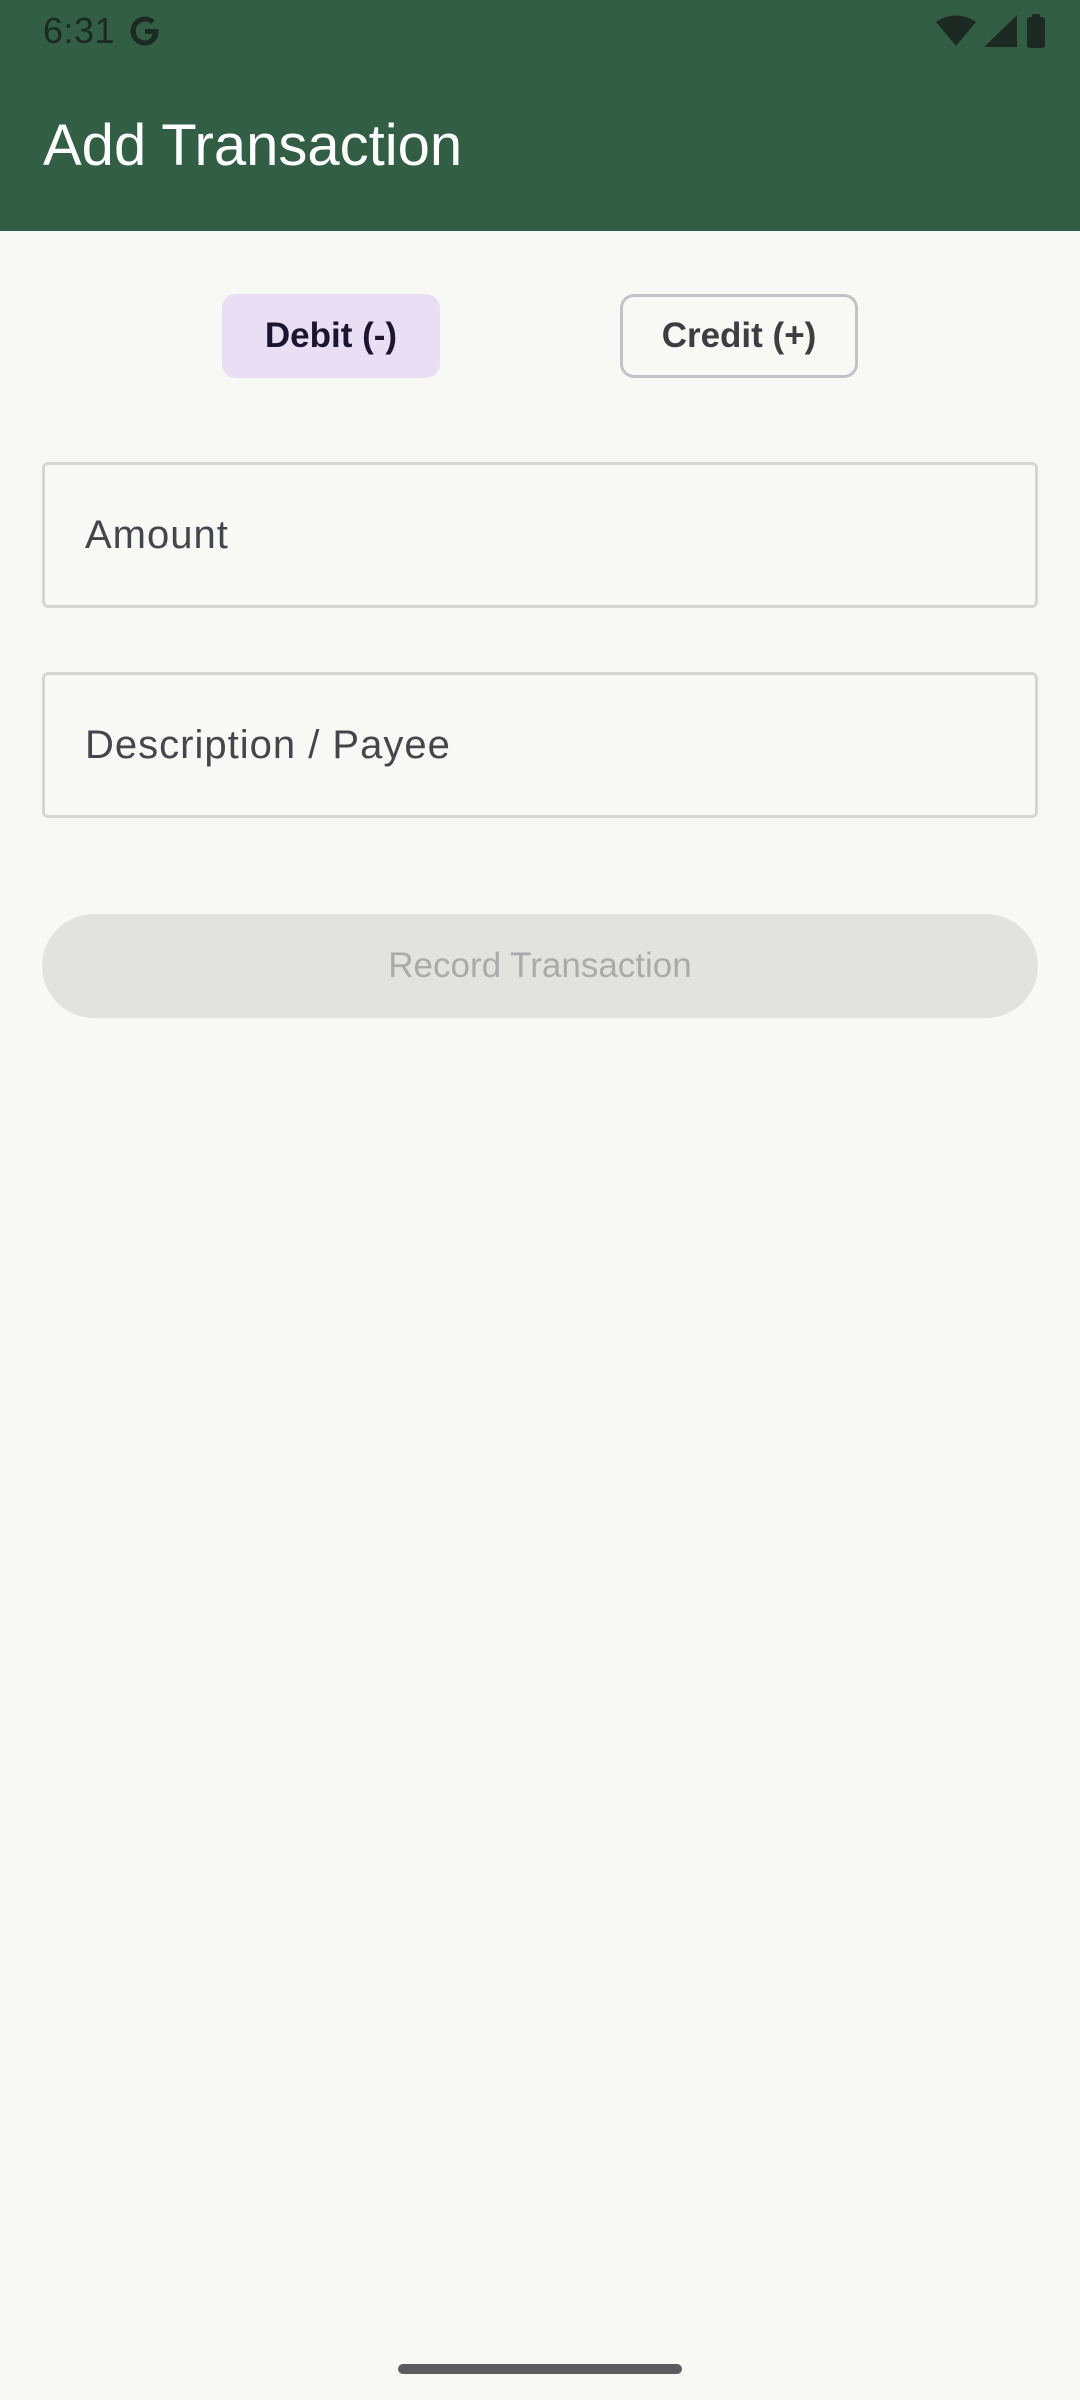 This screenshot has width=1080, height=2400. What do you see at coordinates (956, 30) in the screenshot?
I see `wifi-icon` at bounding box center [956, 30].